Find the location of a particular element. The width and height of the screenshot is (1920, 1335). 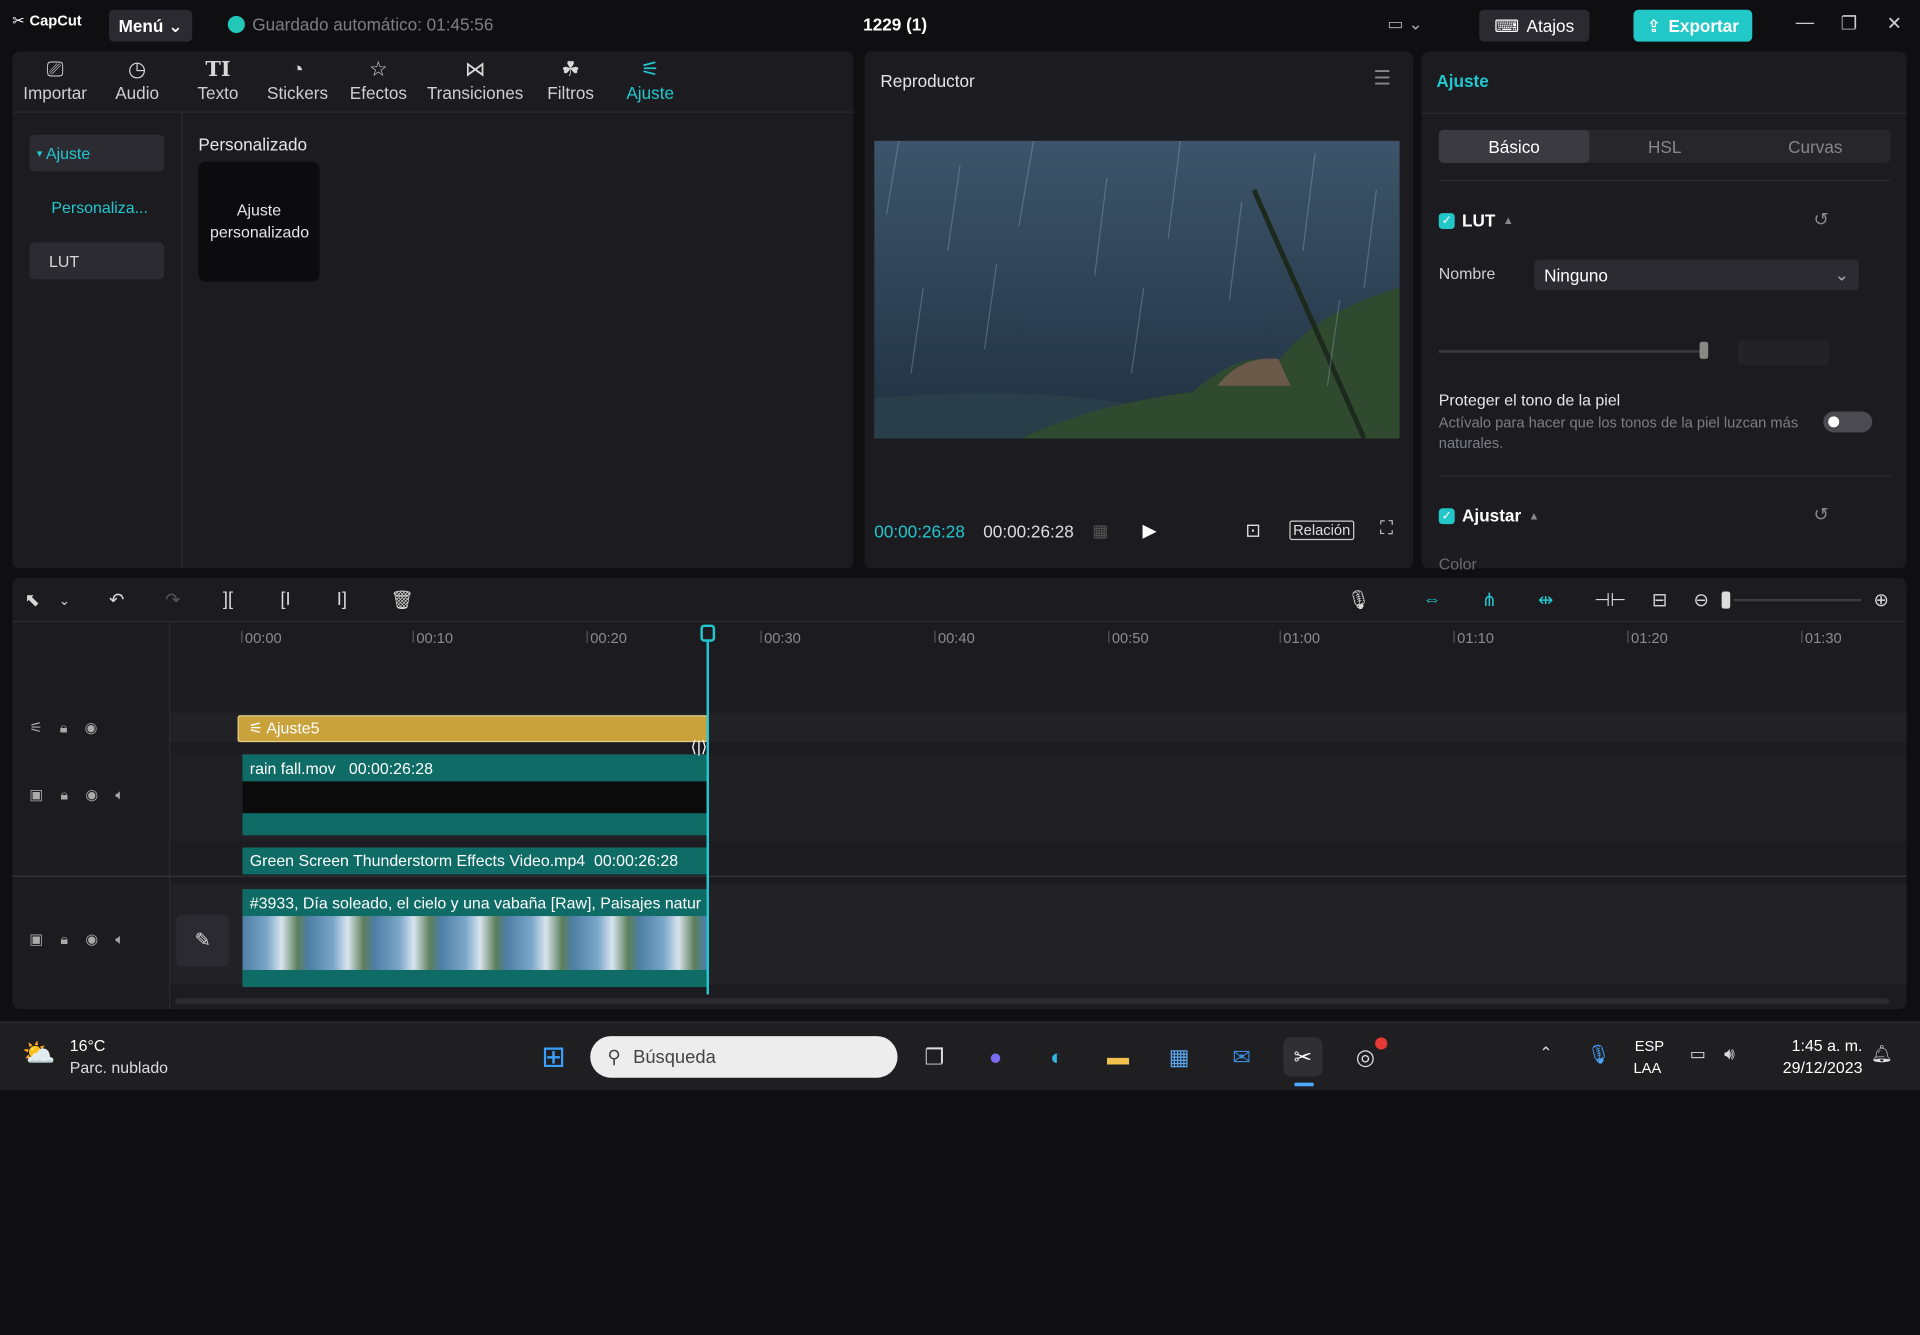

sidebar-item-lut: LUT is located at coordinates (97, 261).